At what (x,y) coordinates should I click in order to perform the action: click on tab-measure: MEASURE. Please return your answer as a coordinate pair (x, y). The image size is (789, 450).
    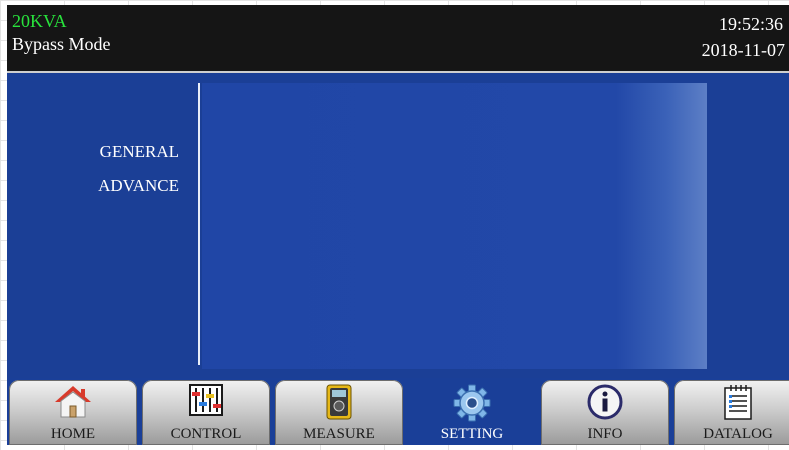
    Looking at the image, I should click on (339, 412).